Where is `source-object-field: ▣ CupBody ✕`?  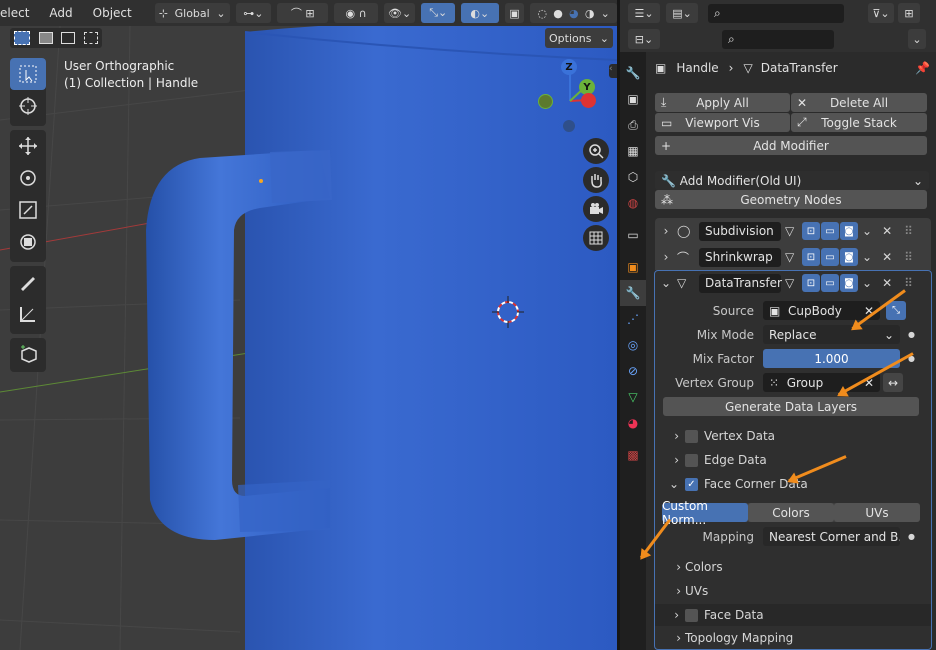 source-object-field: ▣ CupBody ✕ is located at coordinates (821, 310).